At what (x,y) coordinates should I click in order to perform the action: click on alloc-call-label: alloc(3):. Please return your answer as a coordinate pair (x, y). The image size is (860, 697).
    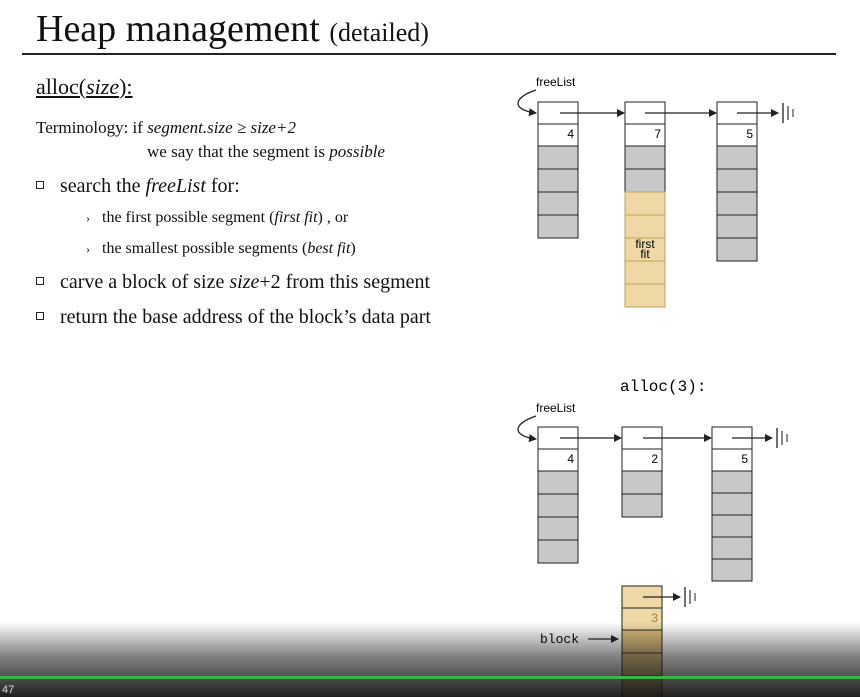
    Looking at the image, I should click on (663, 387).